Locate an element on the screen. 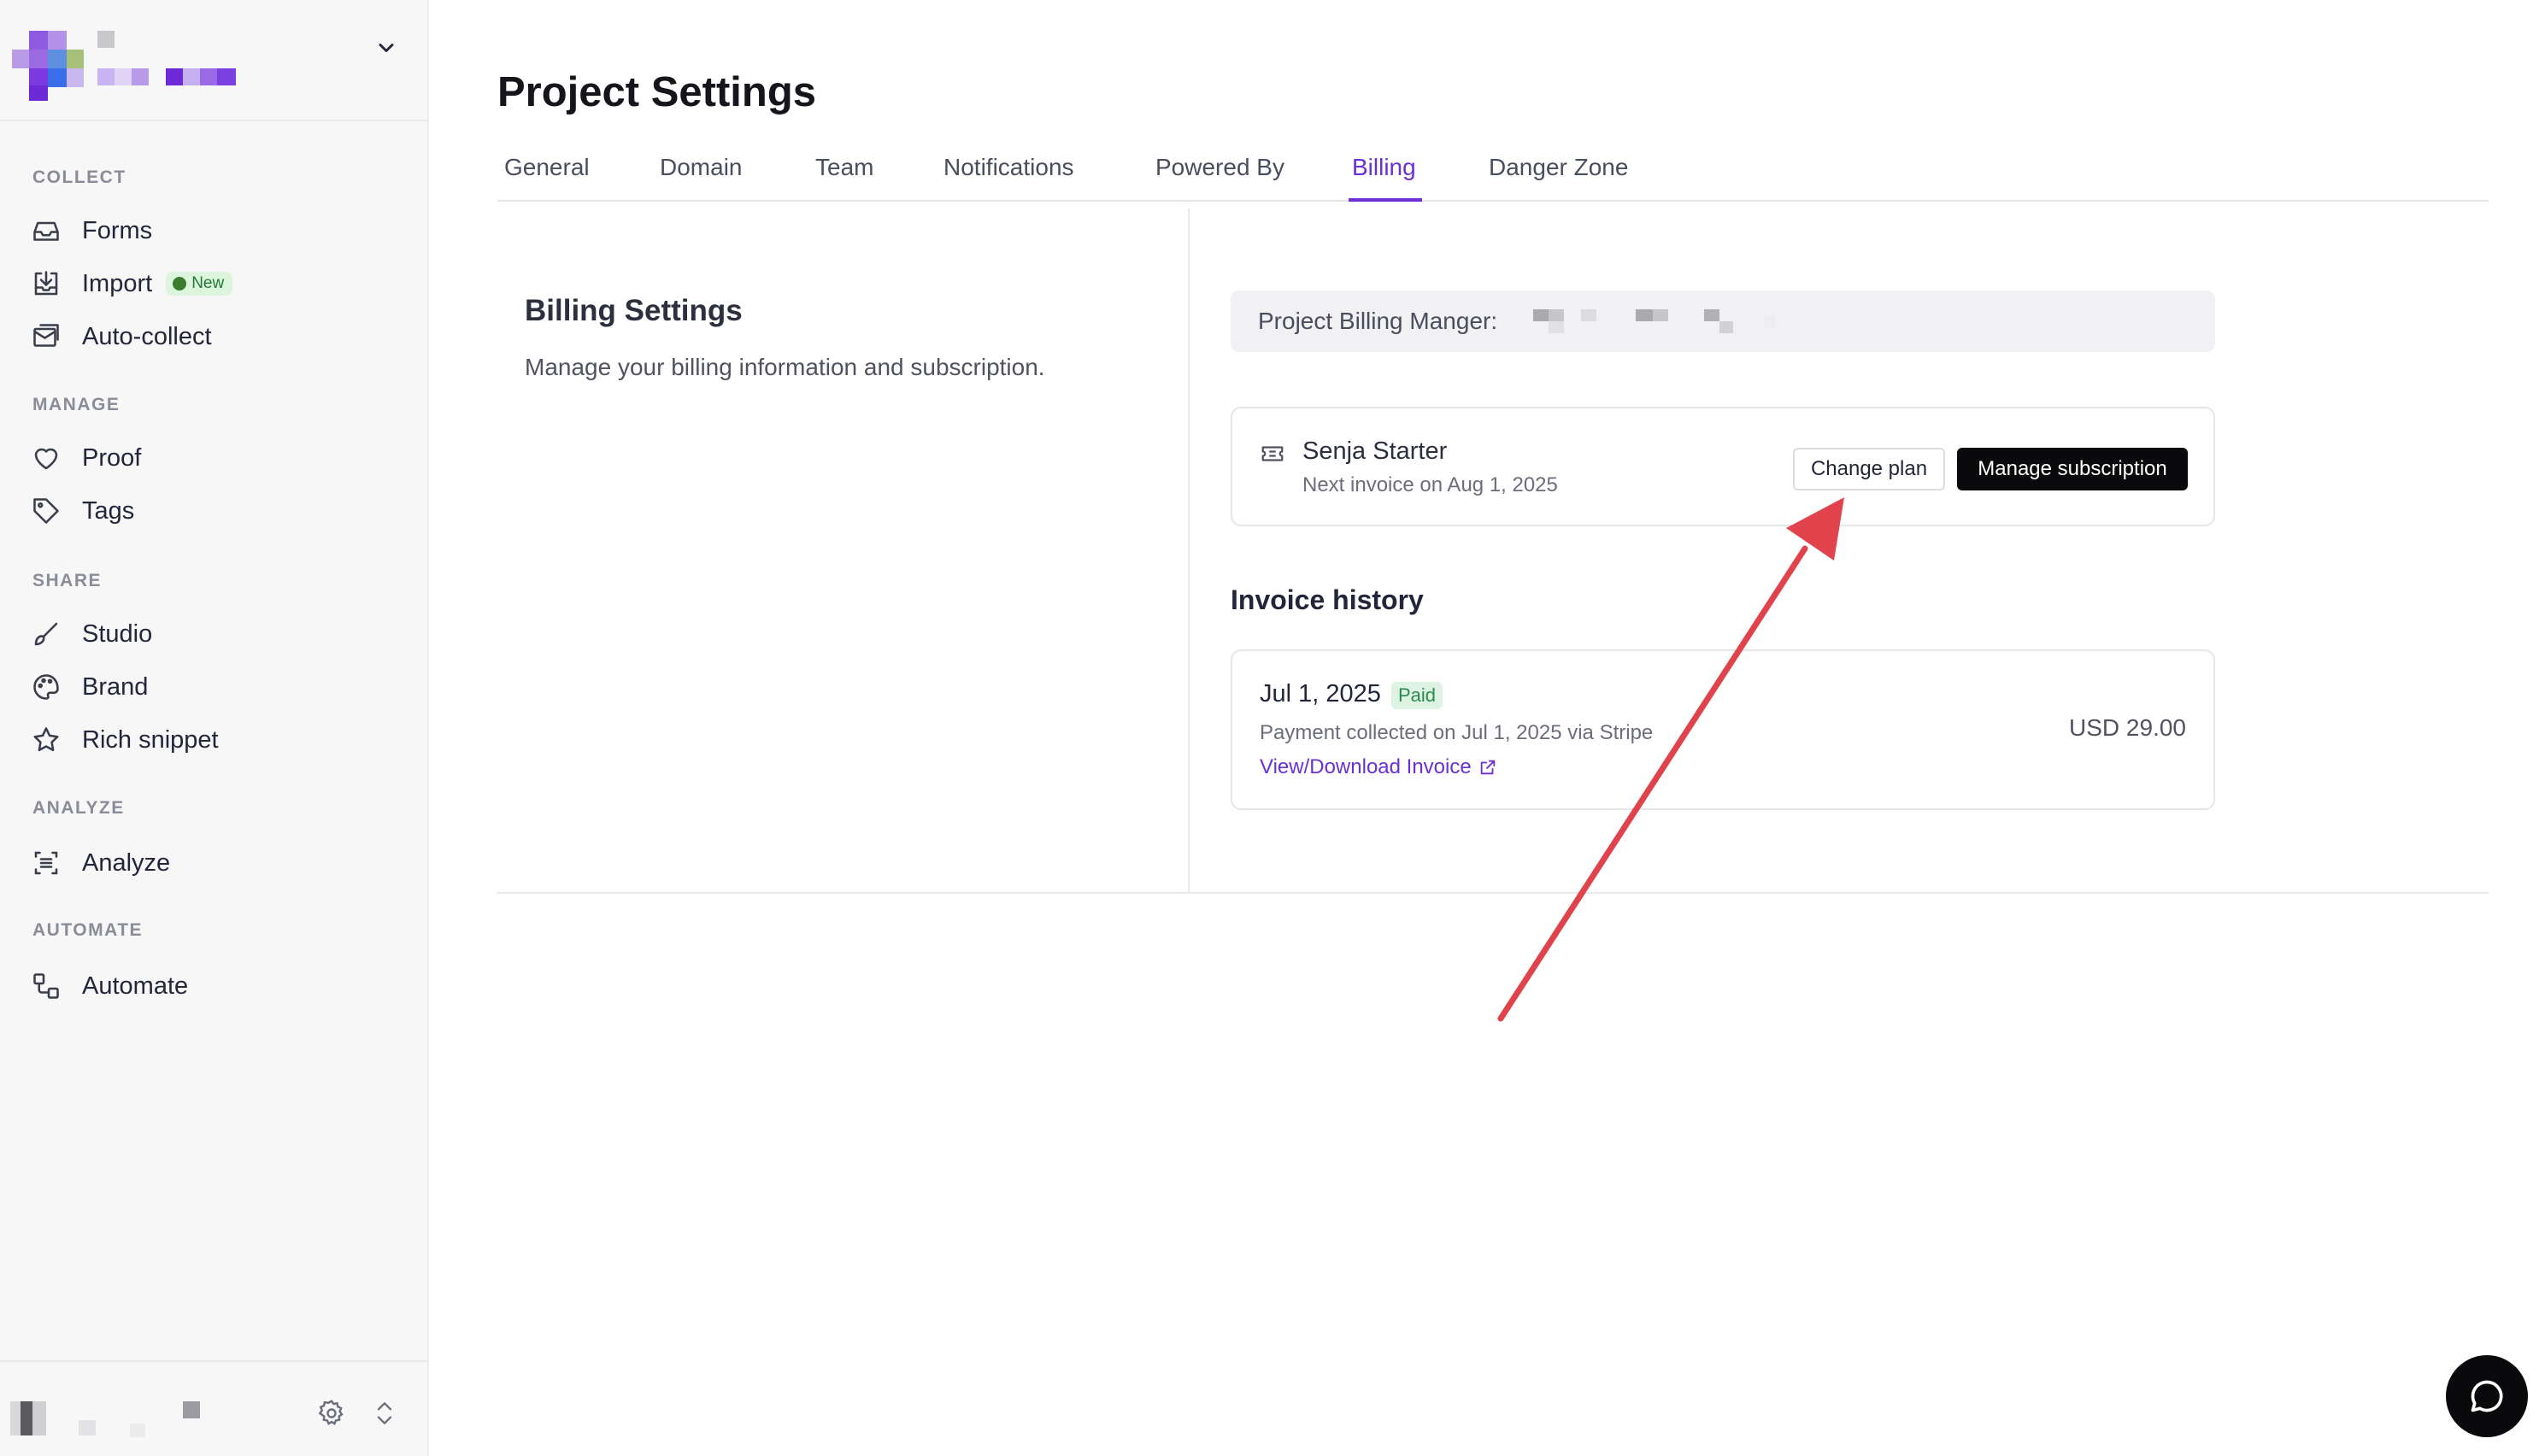  sidebar-item-label: Tags is located at coordinates (109, 510).